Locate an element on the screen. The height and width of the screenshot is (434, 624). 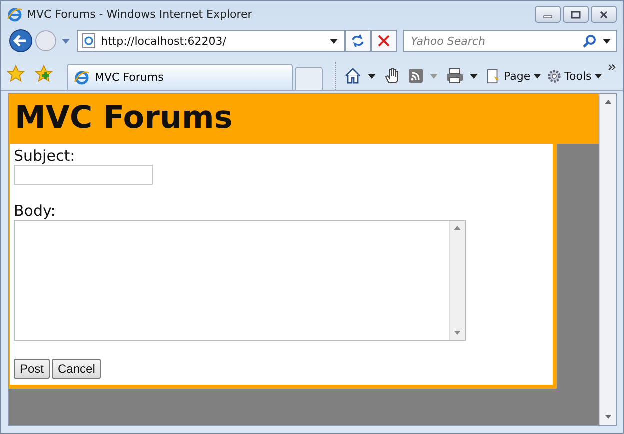
close-button is located at coordinates (604, 14).